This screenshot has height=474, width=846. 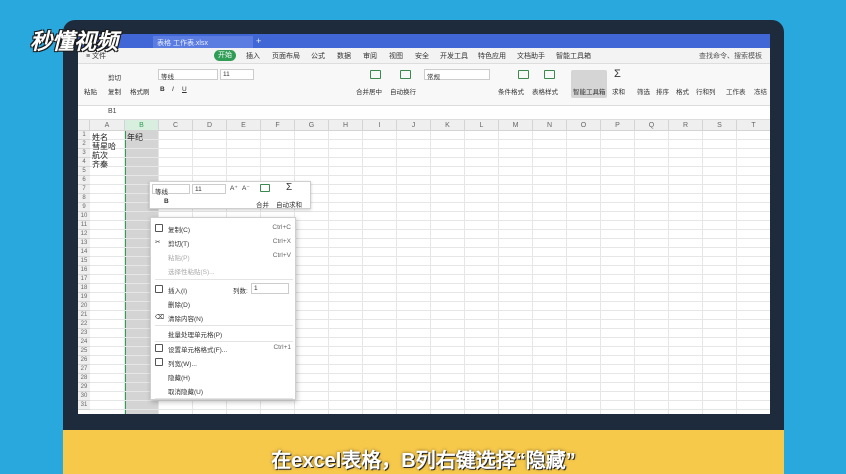 What do you see at coordinates (224, 242) in the screenshot?
I see `menu-item-cut: ✂ 剪切(T) Ctrl+X` at bounding box center [224, 242].